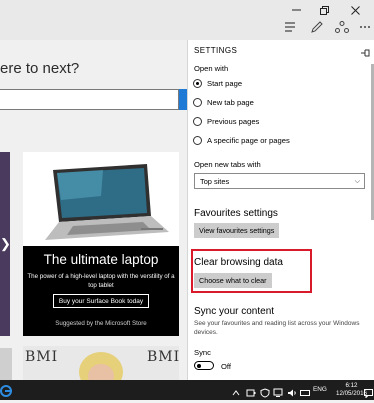 This screenshot has width=374, height=403. I want to click on taskbar: ENG 6:12 12/05/2016, so click(187, 390).